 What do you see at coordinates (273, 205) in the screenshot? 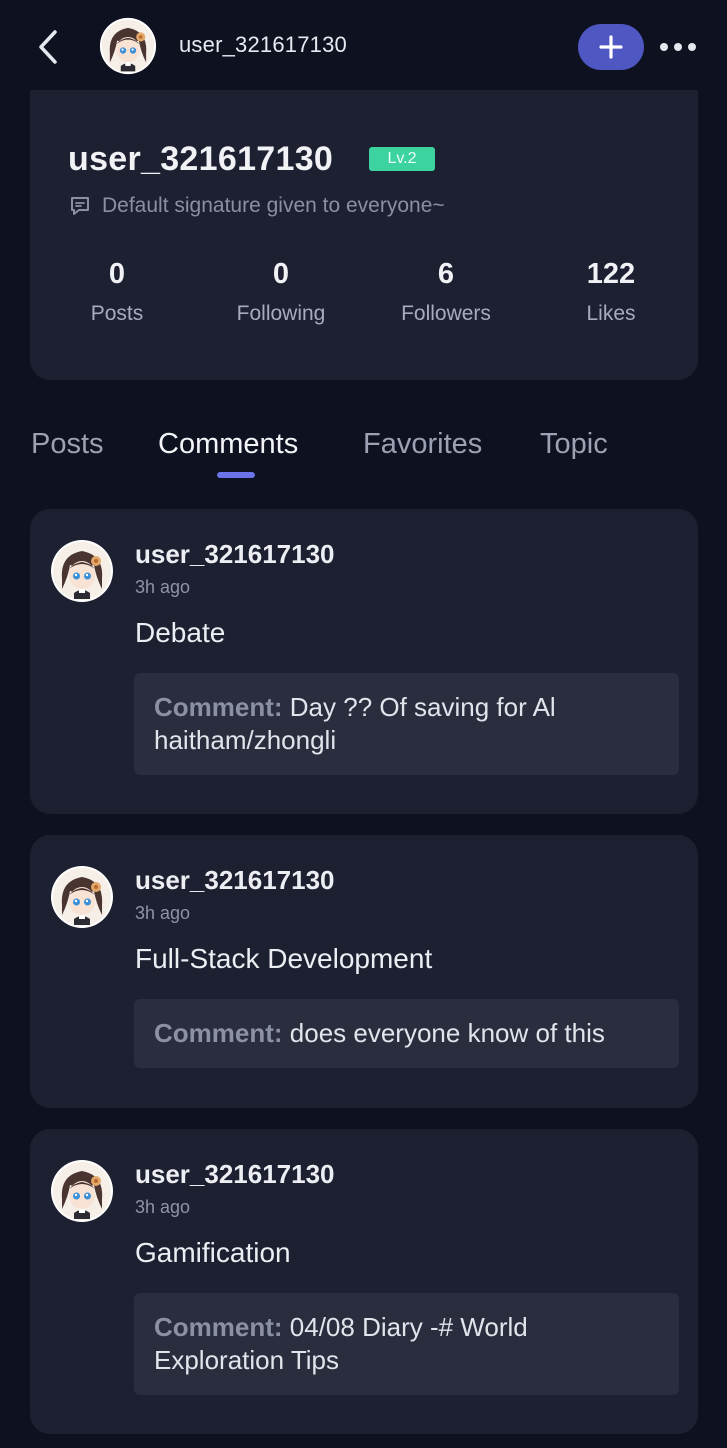
I see `signature-text: Default signature given to everyone~` at bounding box center [273, 205].